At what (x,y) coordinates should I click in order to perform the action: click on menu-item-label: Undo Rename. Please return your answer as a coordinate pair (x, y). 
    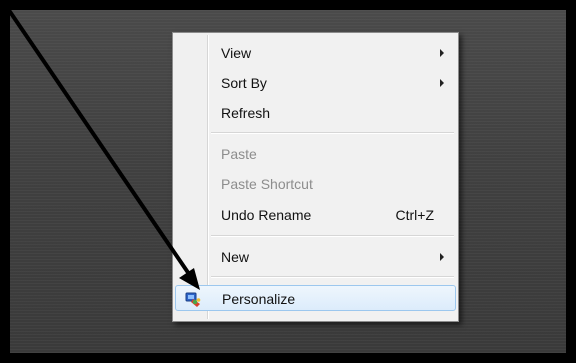
    Looking at the image, I should click on (266, 215).